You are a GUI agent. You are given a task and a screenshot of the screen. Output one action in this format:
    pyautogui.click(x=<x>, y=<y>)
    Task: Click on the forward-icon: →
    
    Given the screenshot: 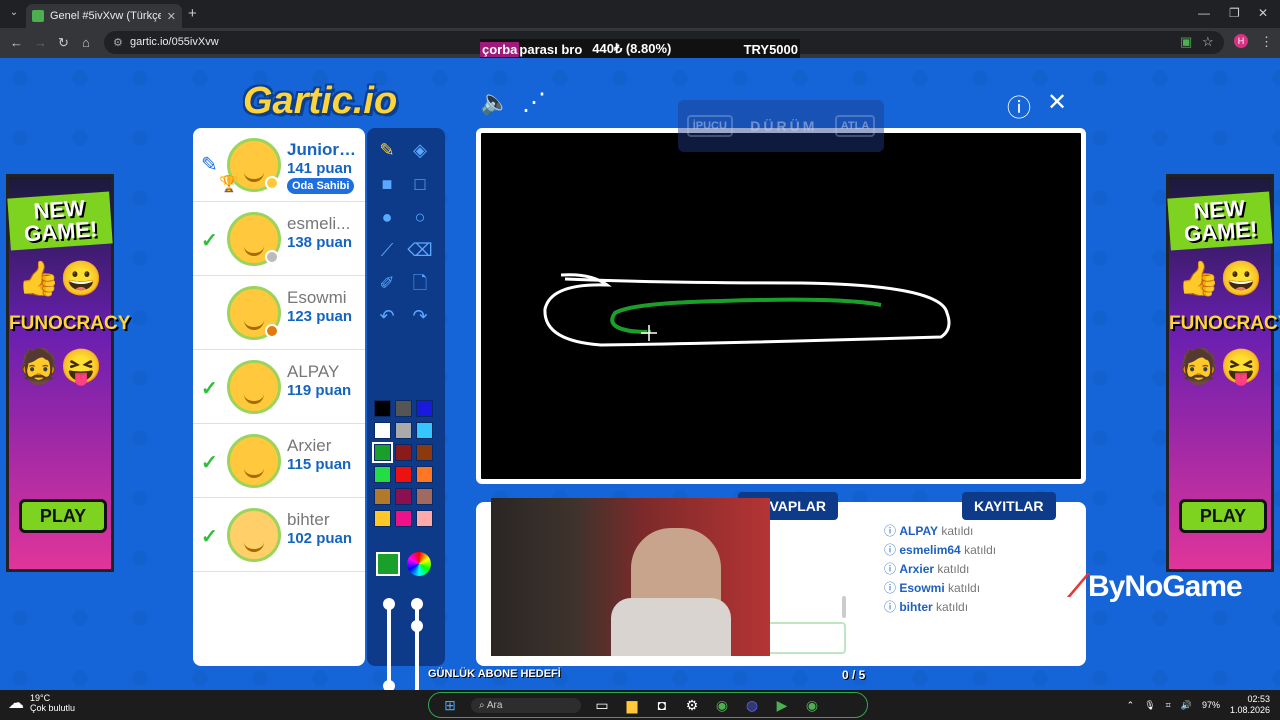 What is the action you would take?
    pyautogui.click(x=40, y=42)
    